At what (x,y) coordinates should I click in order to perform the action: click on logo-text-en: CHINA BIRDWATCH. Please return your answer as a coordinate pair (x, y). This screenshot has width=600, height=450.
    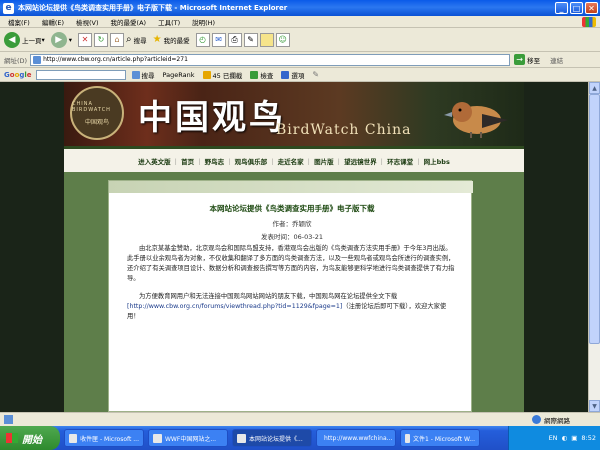
    Looking at the image, I should click on (91, 106).